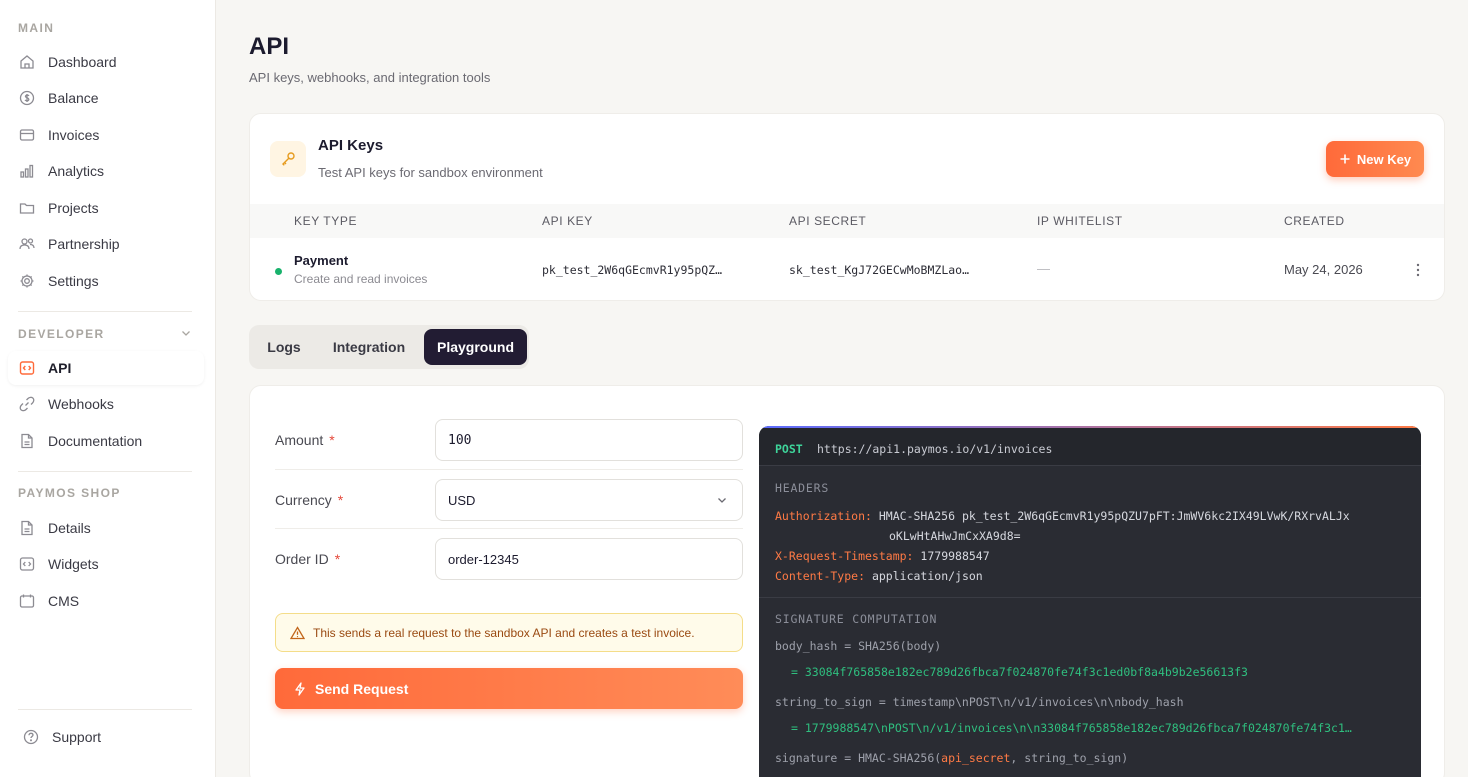  I want to click on dollar-icon, so click(27, 98).